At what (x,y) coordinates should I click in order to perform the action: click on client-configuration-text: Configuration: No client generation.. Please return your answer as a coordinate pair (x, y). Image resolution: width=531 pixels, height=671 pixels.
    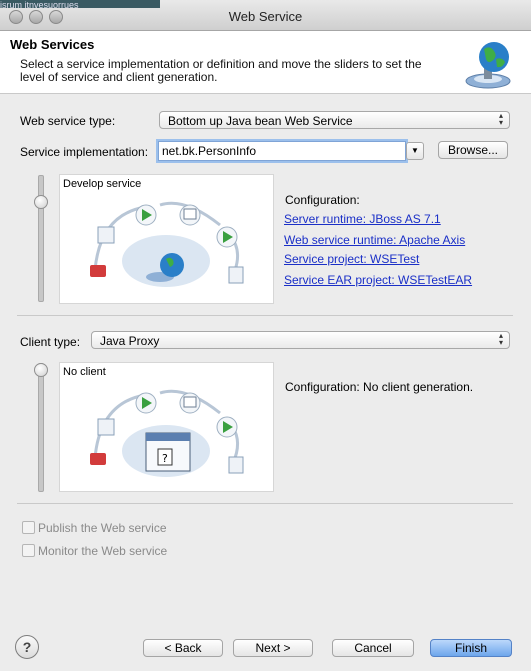
    Looking at the image, I should click on (379, 387).